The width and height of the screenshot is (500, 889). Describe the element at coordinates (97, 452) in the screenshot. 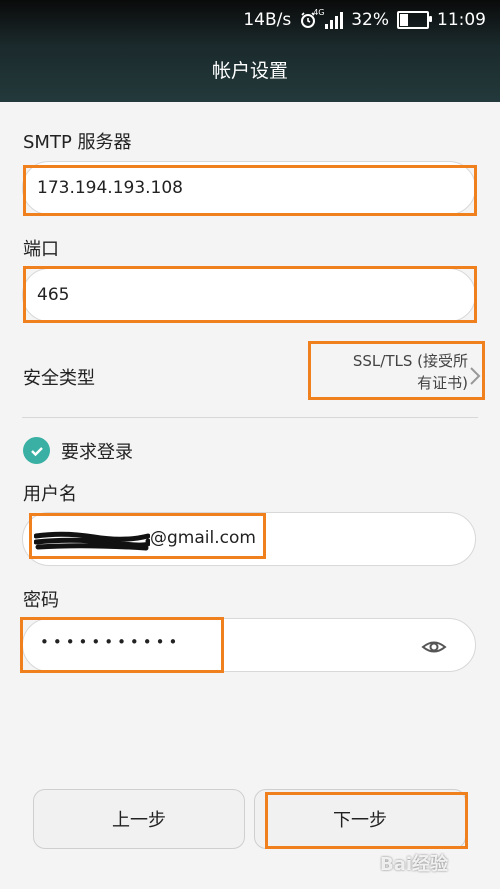

I see `require-login-label: 要求登录` at that location.